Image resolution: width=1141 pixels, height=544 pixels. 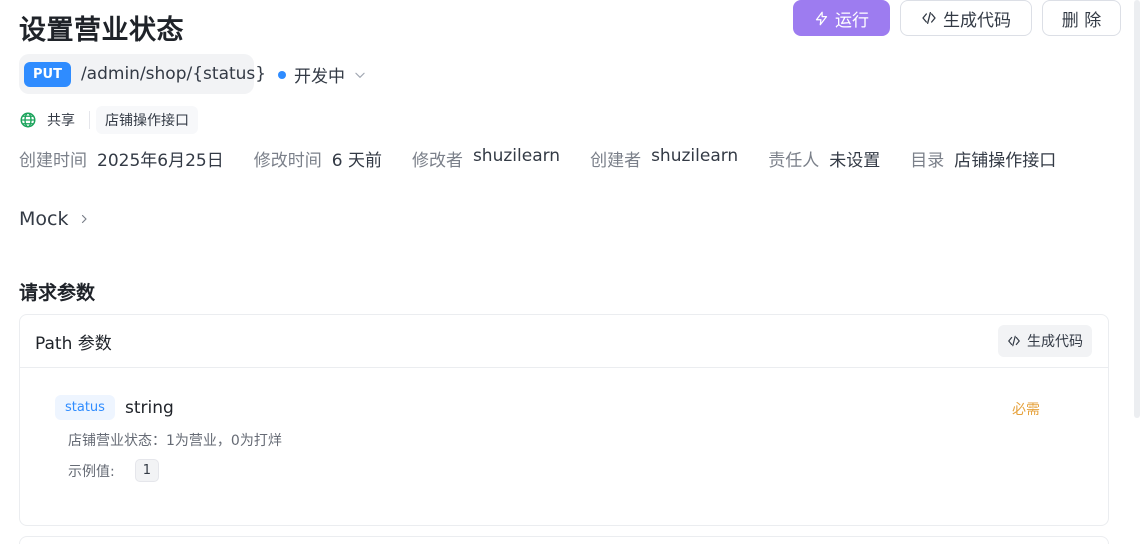 What do you see at coordinates (1005, 158) in the screenshot?
I see `folder-value: 店铺操作接口` at bounding box center [1005, 158].